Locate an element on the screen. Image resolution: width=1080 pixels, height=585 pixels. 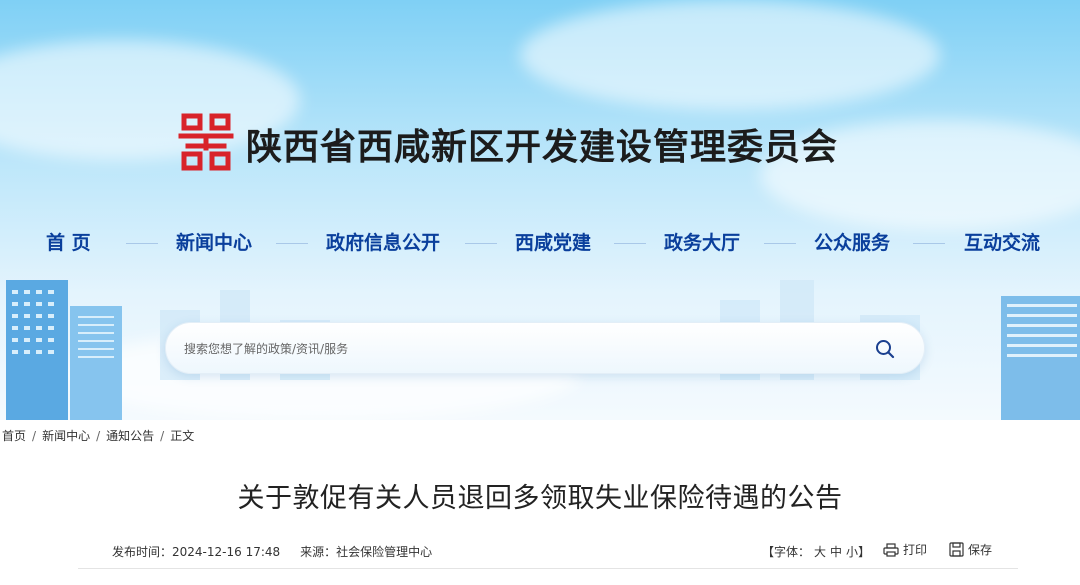
search-input is located at coordinates (514, 349).